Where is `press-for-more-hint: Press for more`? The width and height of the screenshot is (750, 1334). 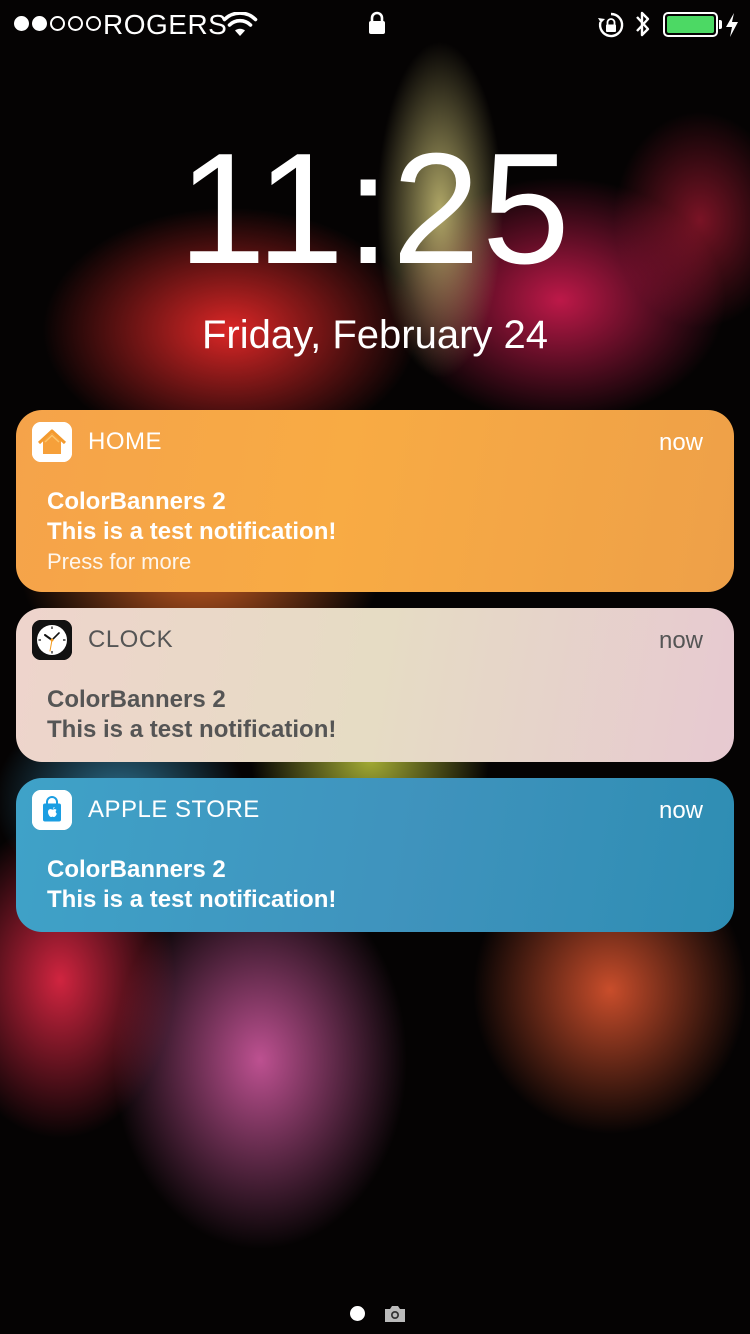
press-for-more-hint: Press for more is located at coordinates (119, 561).